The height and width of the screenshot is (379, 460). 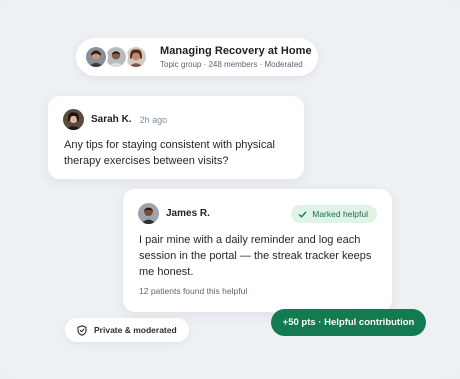 I want to click on points-label: +50 pts · Helpful contribution, so click(x=348, y=322).